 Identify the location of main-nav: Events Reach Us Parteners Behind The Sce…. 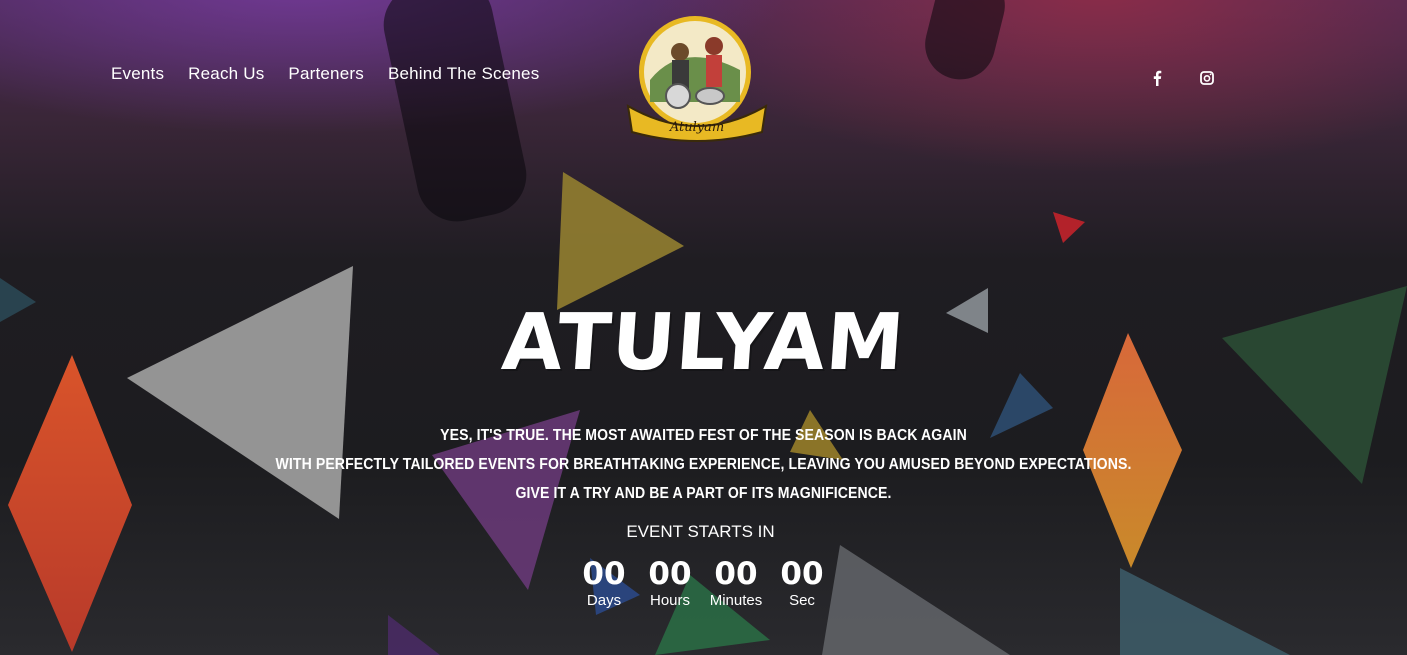
(325, 74).